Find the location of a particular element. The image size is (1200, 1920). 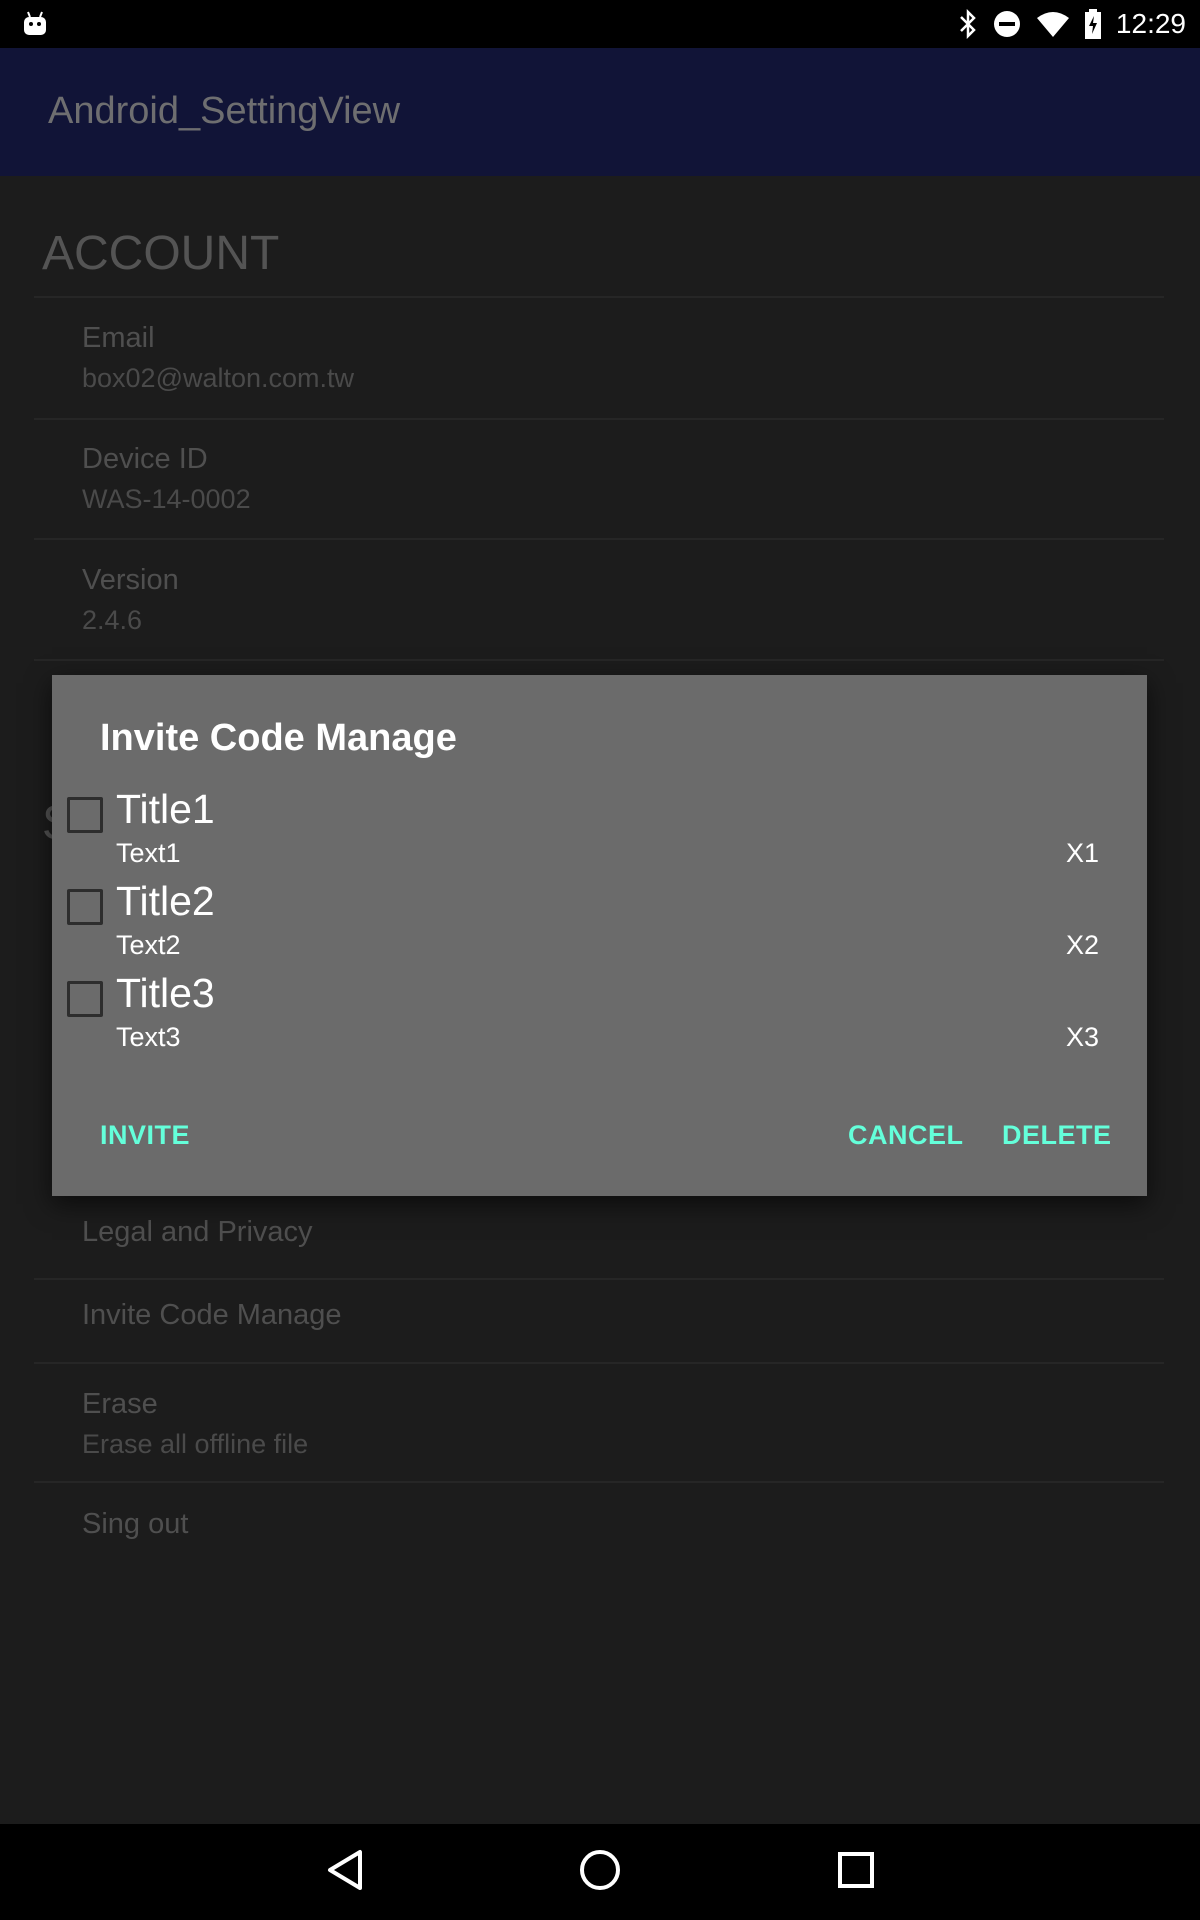

list-item: Title3 Text3 X3 is located at coordinates (599, 1018).